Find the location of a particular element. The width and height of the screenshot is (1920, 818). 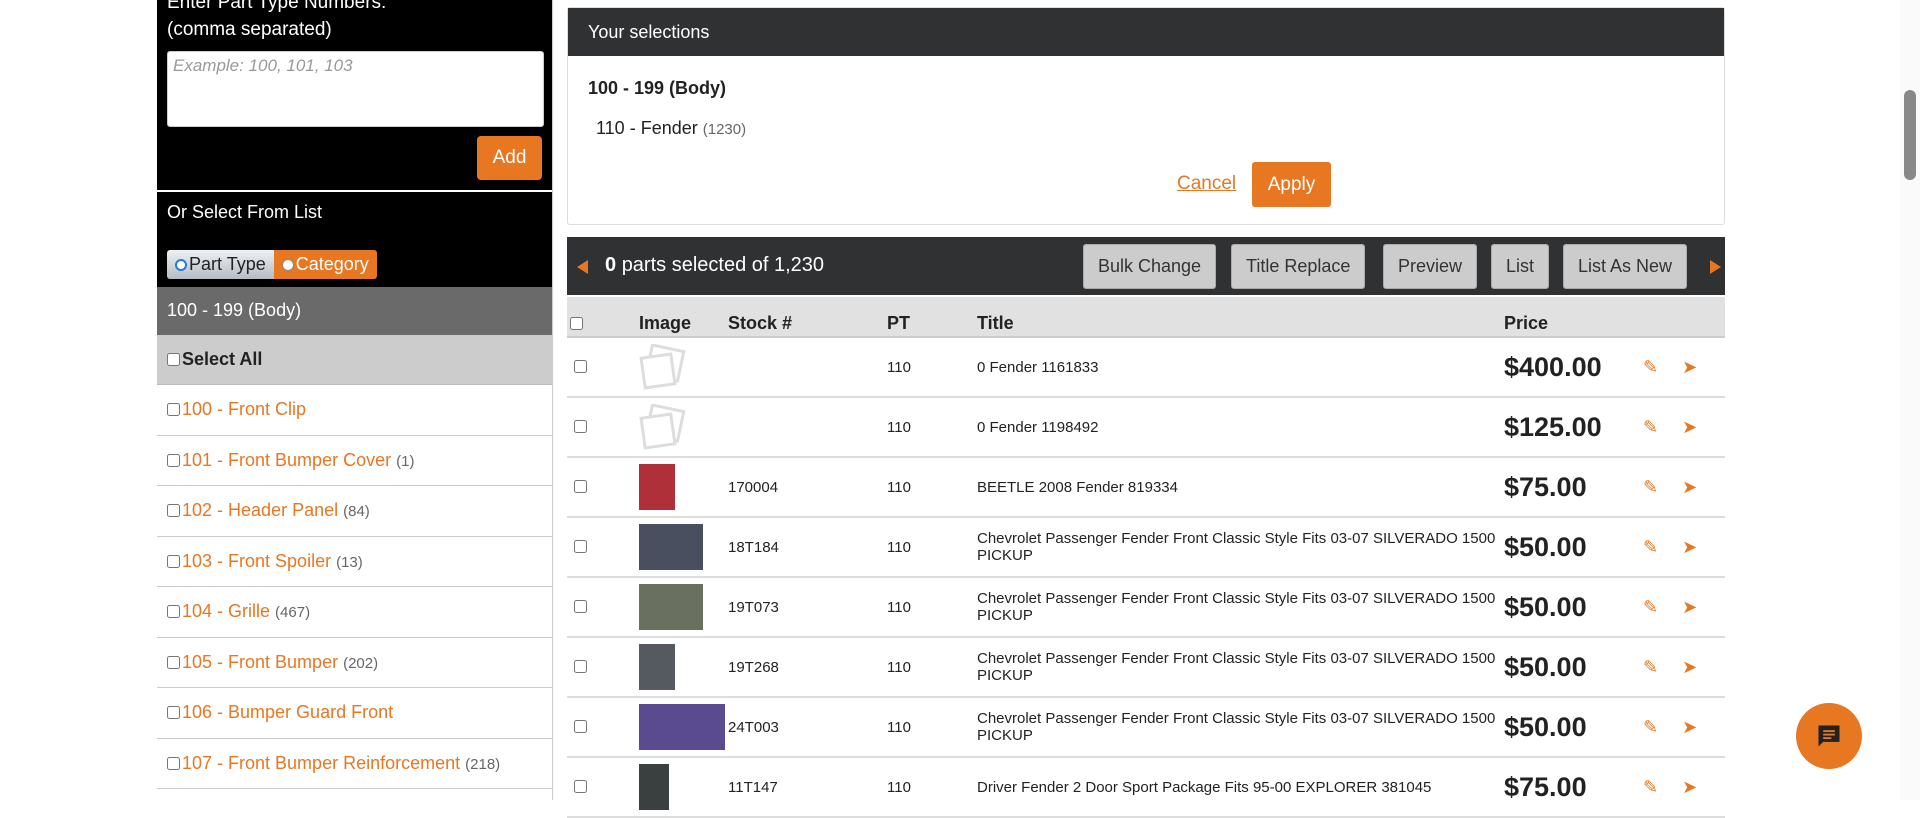

preview-button: Preview is located at coordinates (1430, 266).